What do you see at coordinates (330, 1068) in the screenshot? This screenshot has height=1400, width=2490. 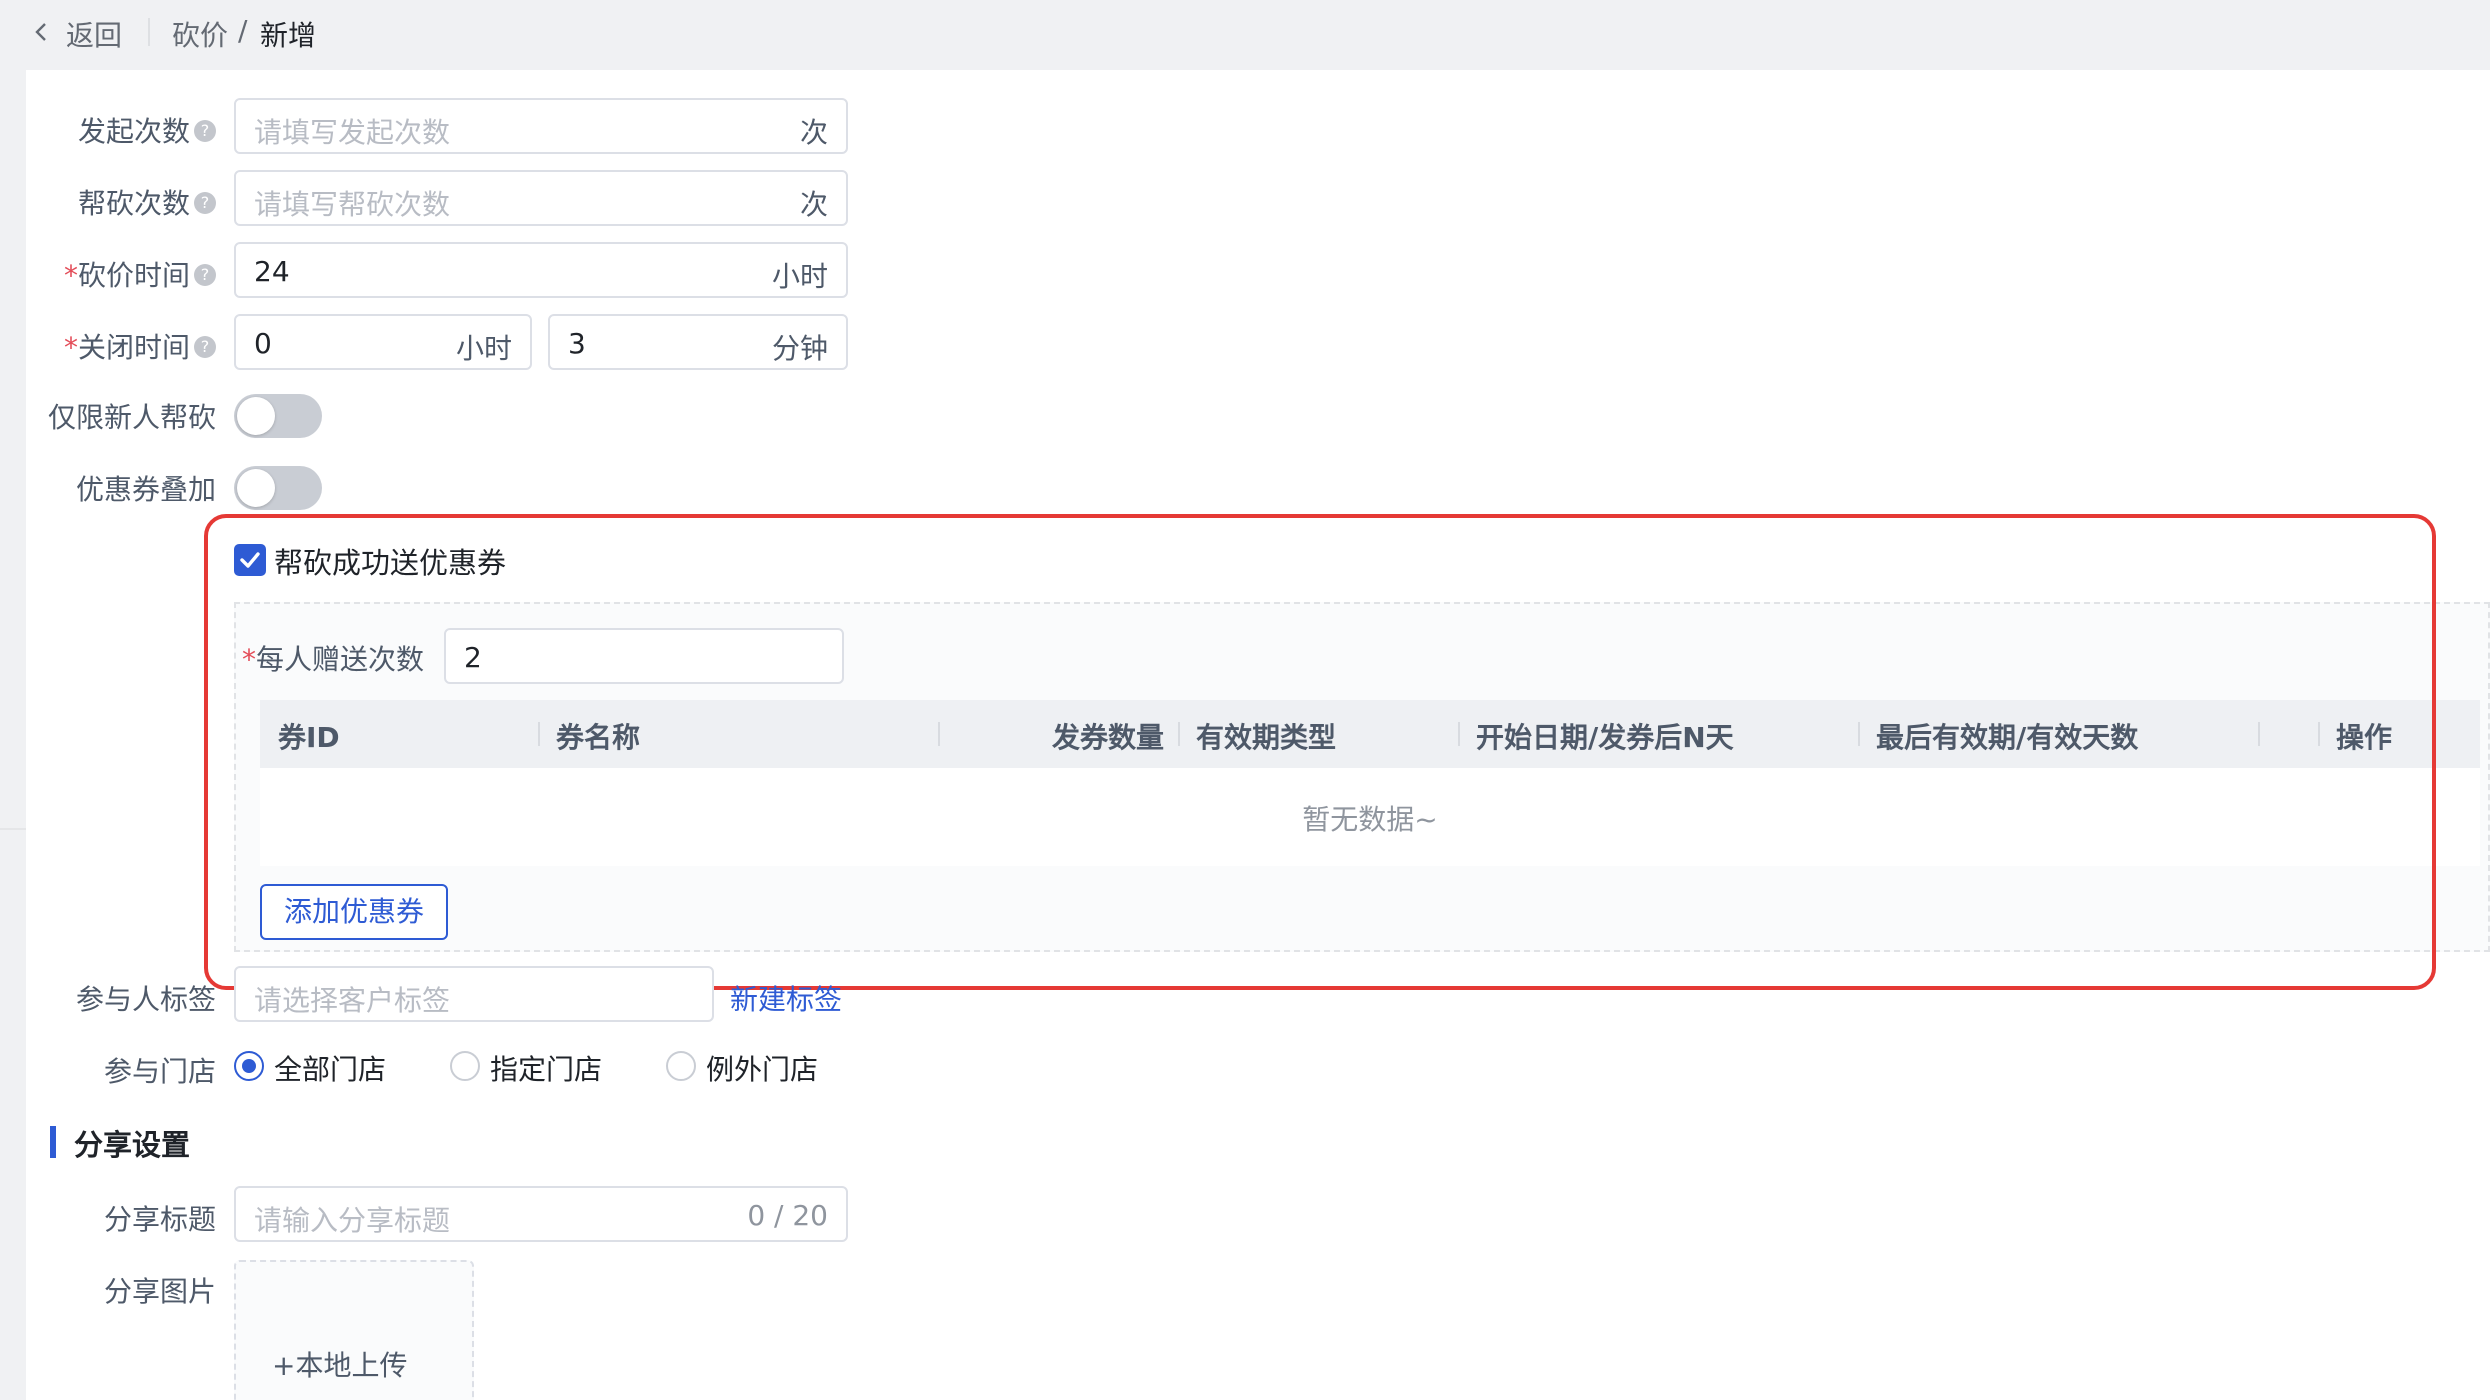 I see `radio-all-stores-label: 全部门店` at bounding box center [330, 1068].